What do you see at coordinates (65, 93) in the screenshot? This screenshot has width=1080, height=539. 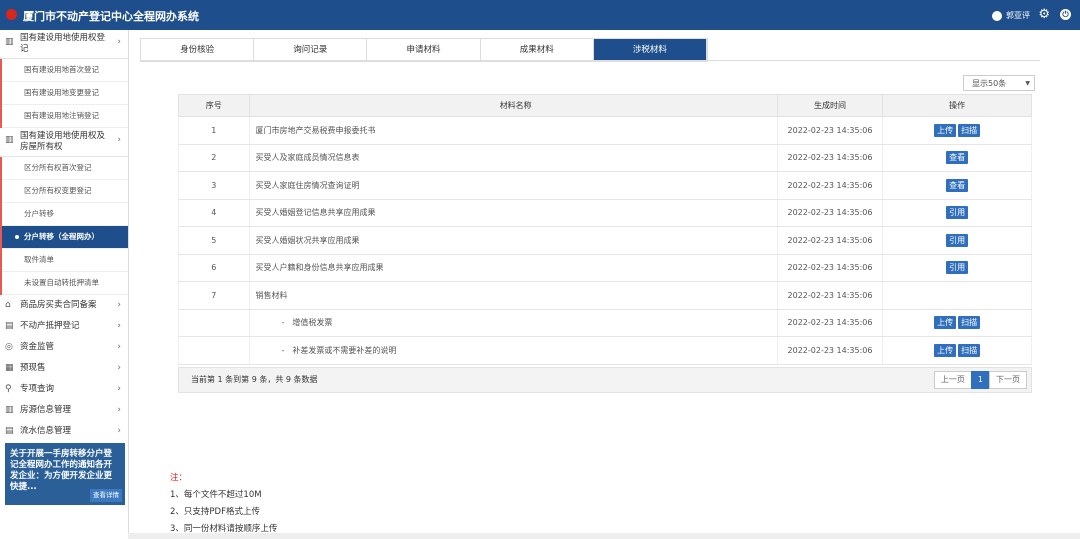 I see `sidebar-item: 国有建设用地变更登记` at bounding box center [65, 93].